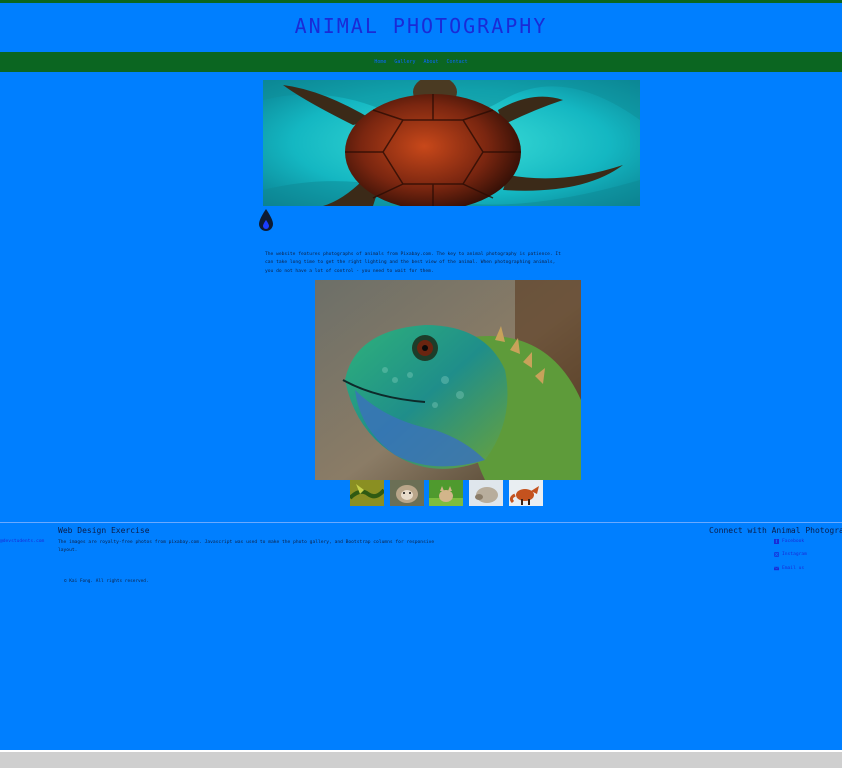  Describe the element at coordinates (446, 493) in the screenshot. I see `thumbnail-kitten` at that location.